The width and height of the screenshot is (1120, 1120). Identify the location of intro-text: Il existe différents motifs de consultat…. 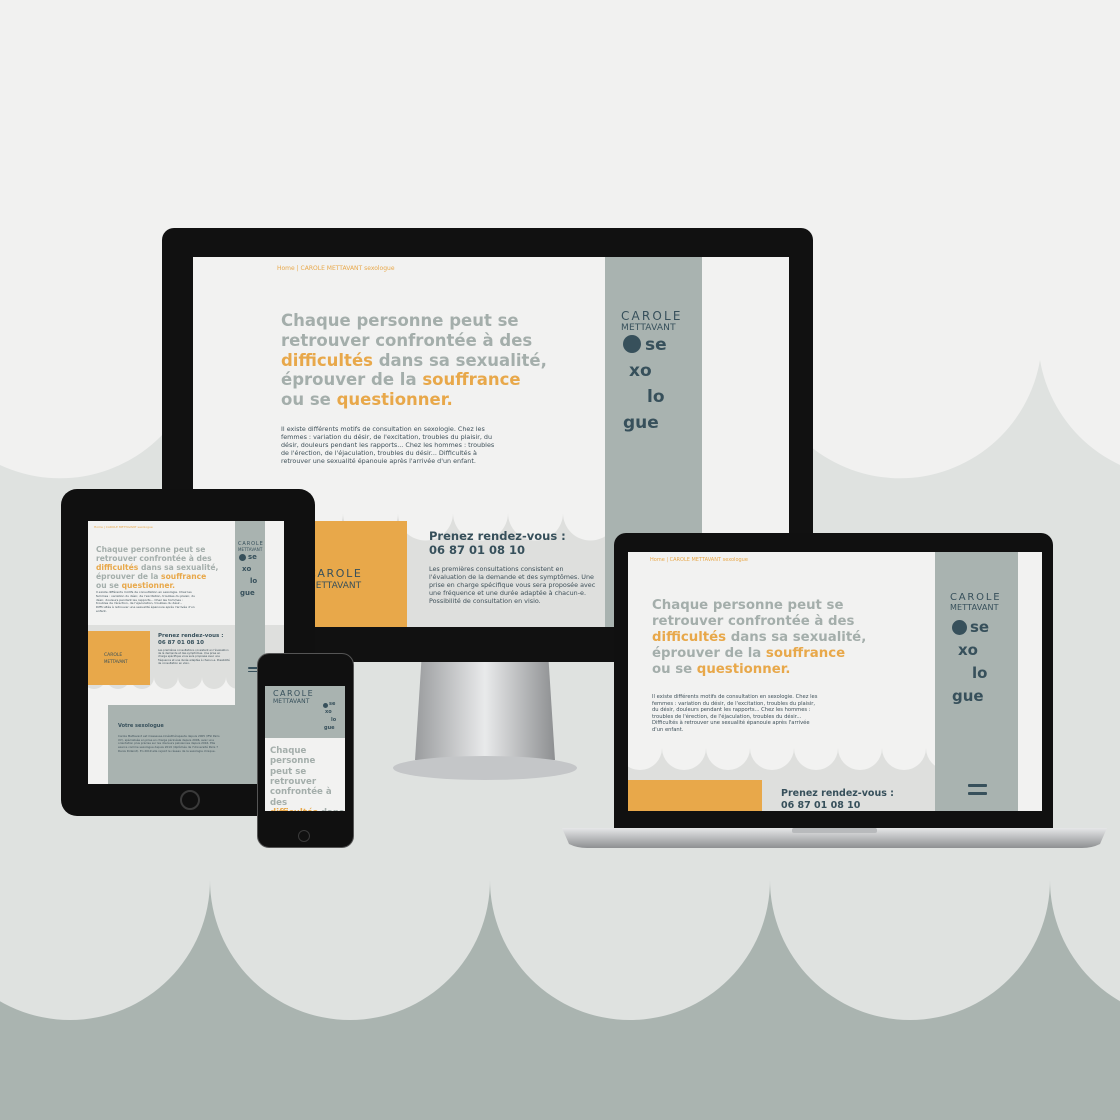
(388, 445).